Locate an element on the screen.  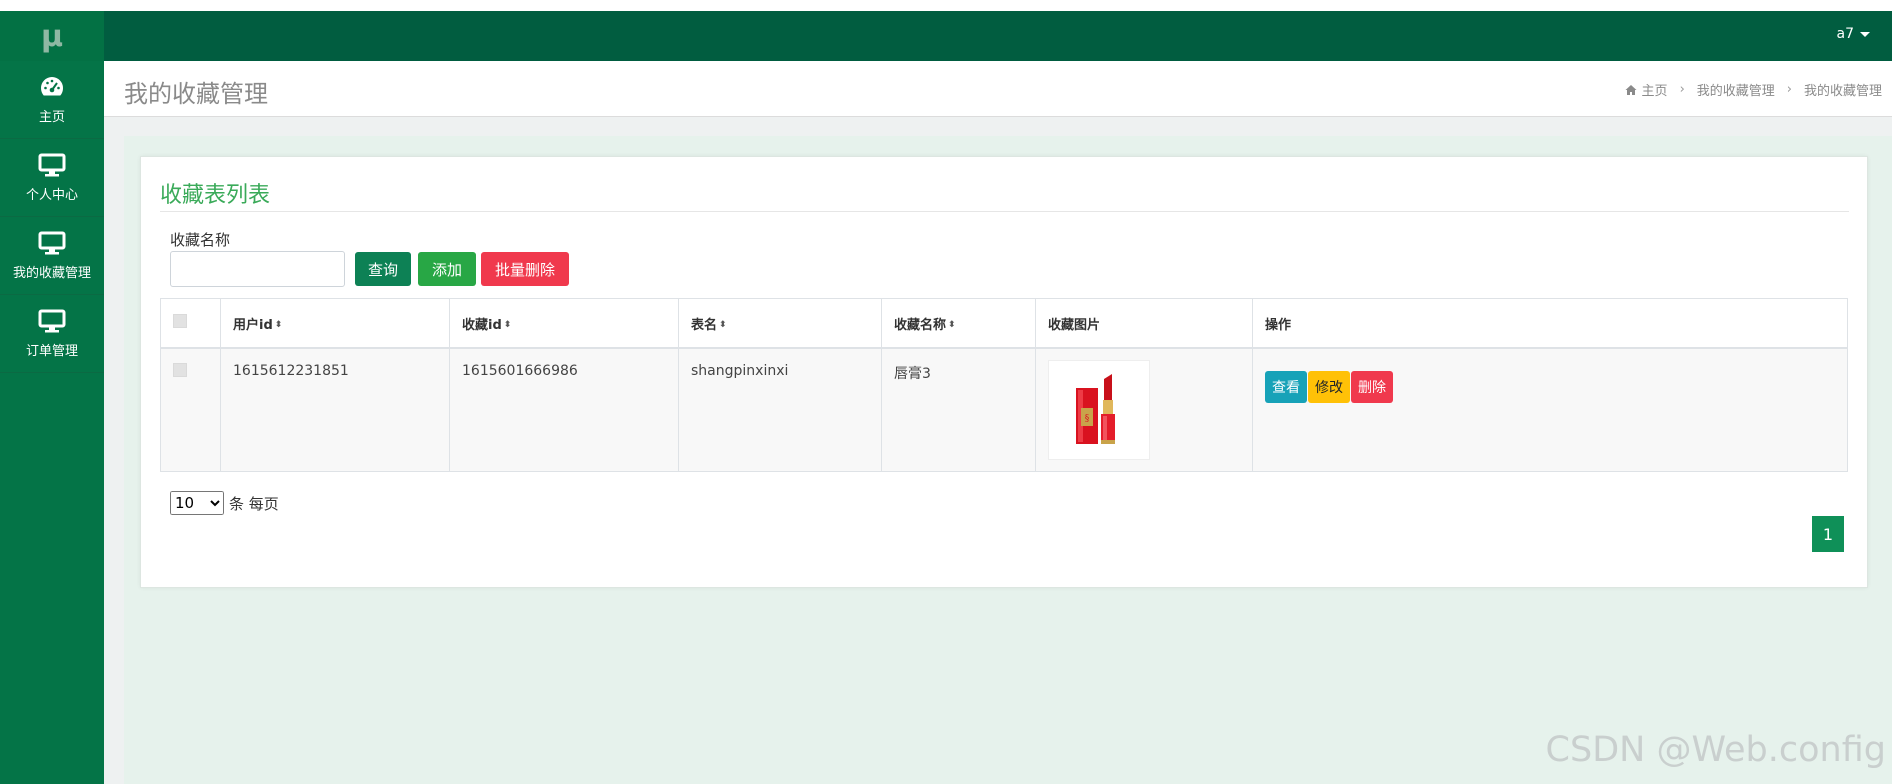
column-header-label: 收藏图片 is located at coordinates (1074, 325).